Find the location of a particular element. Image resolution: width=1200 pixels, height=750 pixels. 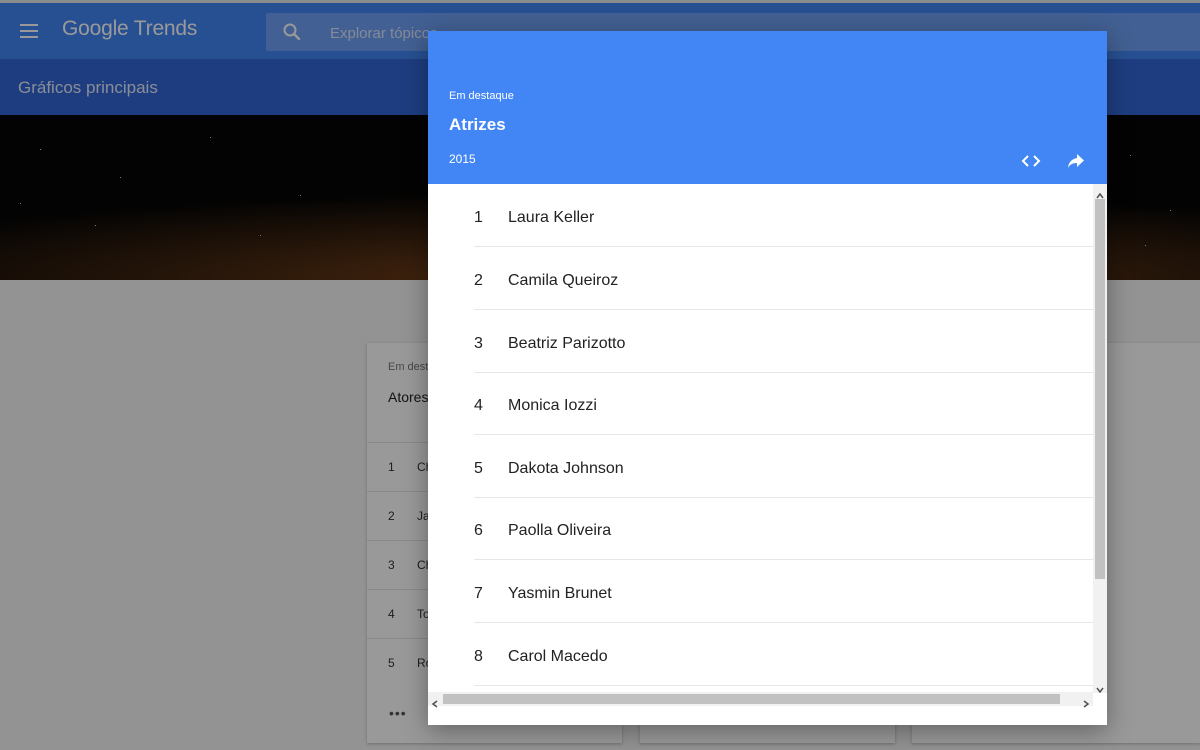

dialog-title: Atrizes is located at coordinates (477, 124).